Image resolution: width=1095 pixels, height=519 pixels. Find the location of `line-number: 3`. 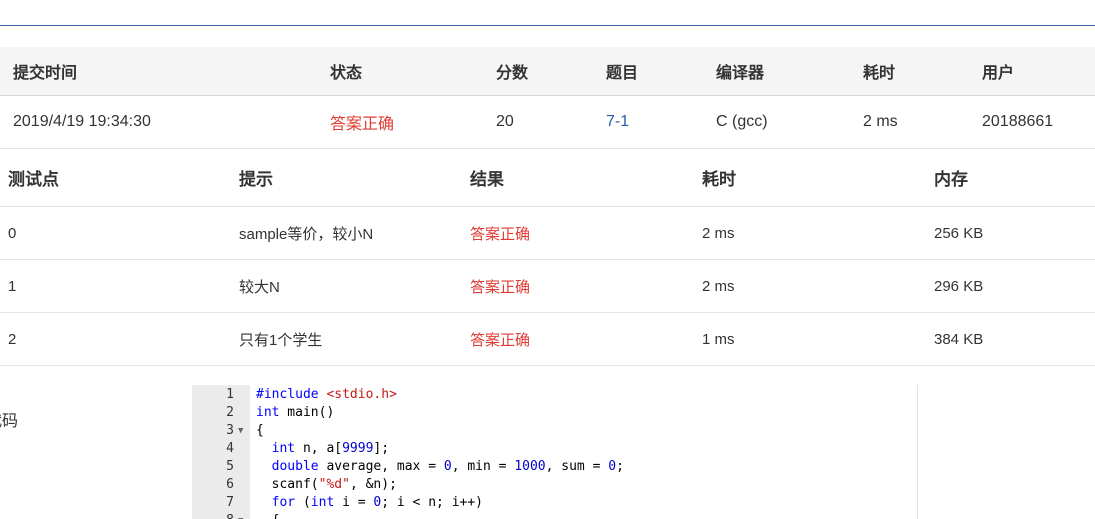

line-number: 3 is located at coordinates (230, 430).